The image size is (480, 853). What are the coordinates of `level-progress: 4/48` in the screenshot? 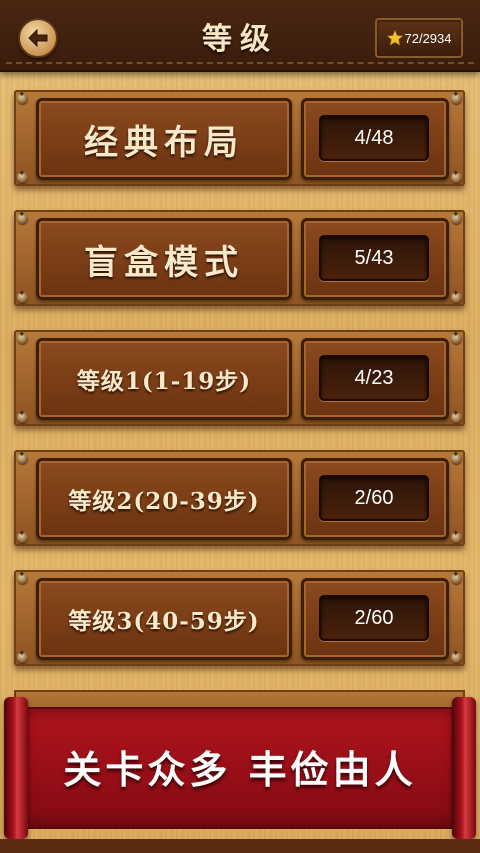 It's located at (374, 137).